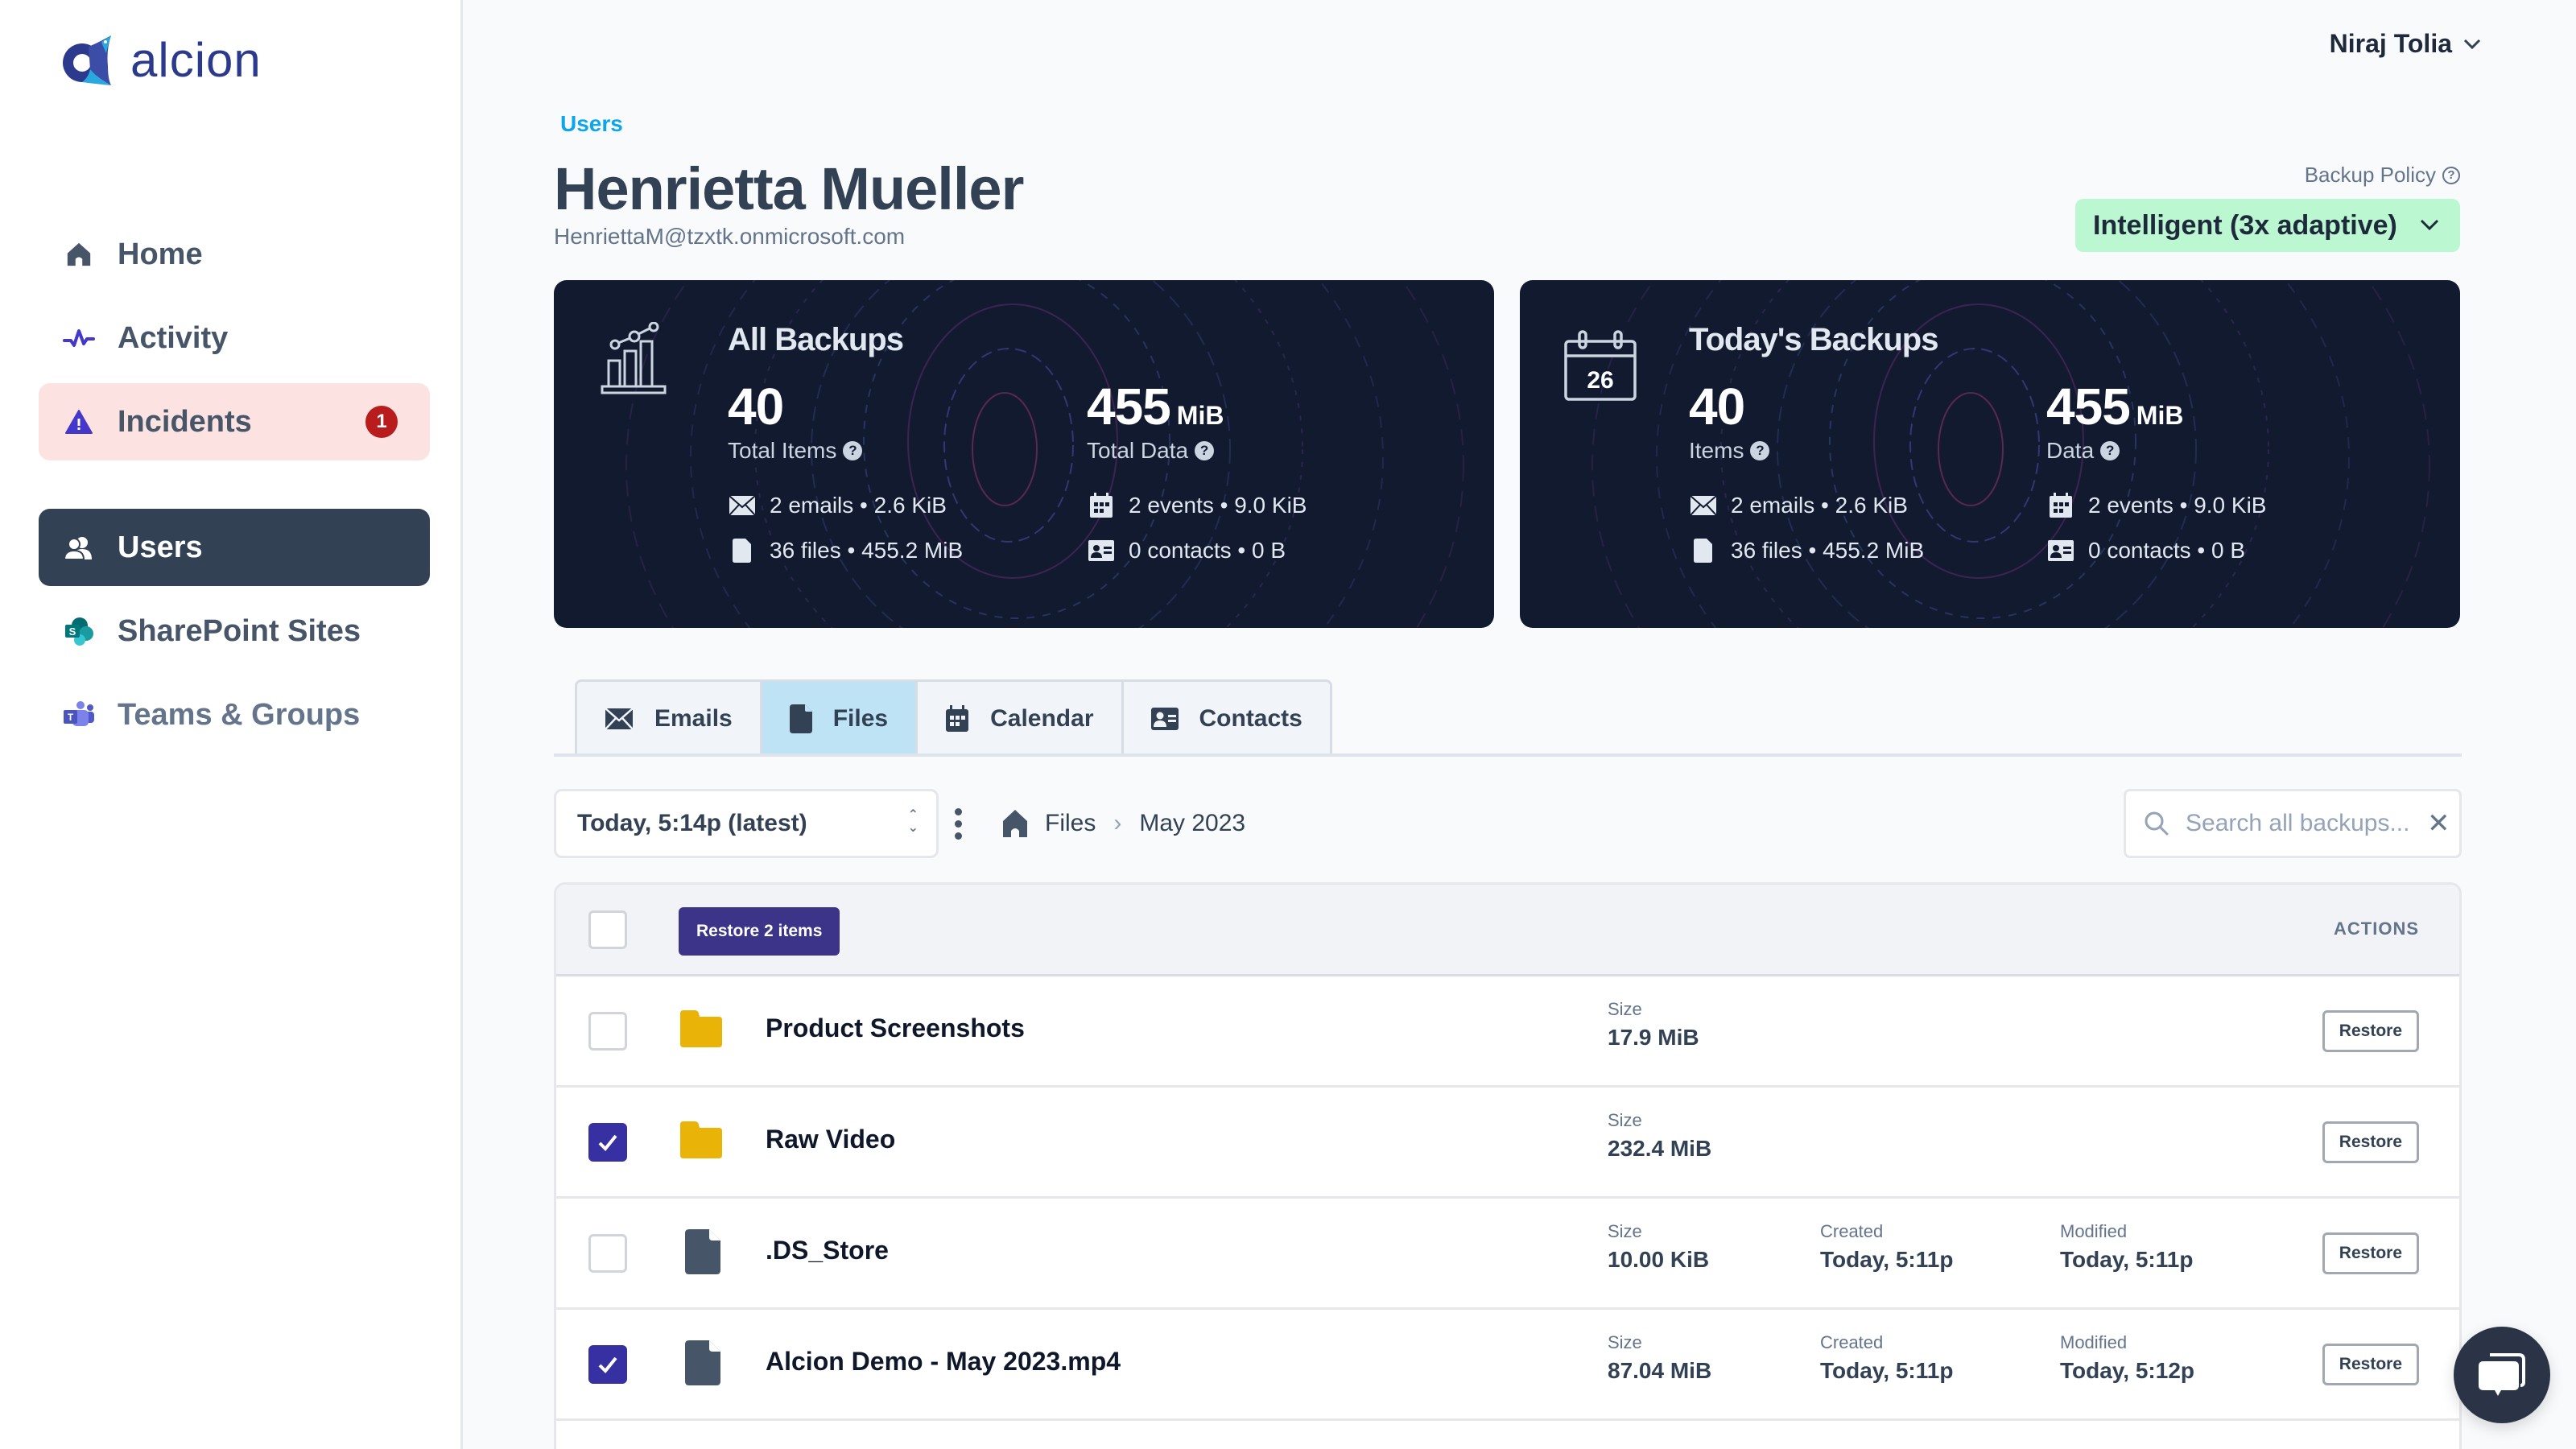 This screenshot has width=2576, height=1449. Describe the element at coordinates (756, 407) in the screenshot. I see `total-items-value: 40` at that location.